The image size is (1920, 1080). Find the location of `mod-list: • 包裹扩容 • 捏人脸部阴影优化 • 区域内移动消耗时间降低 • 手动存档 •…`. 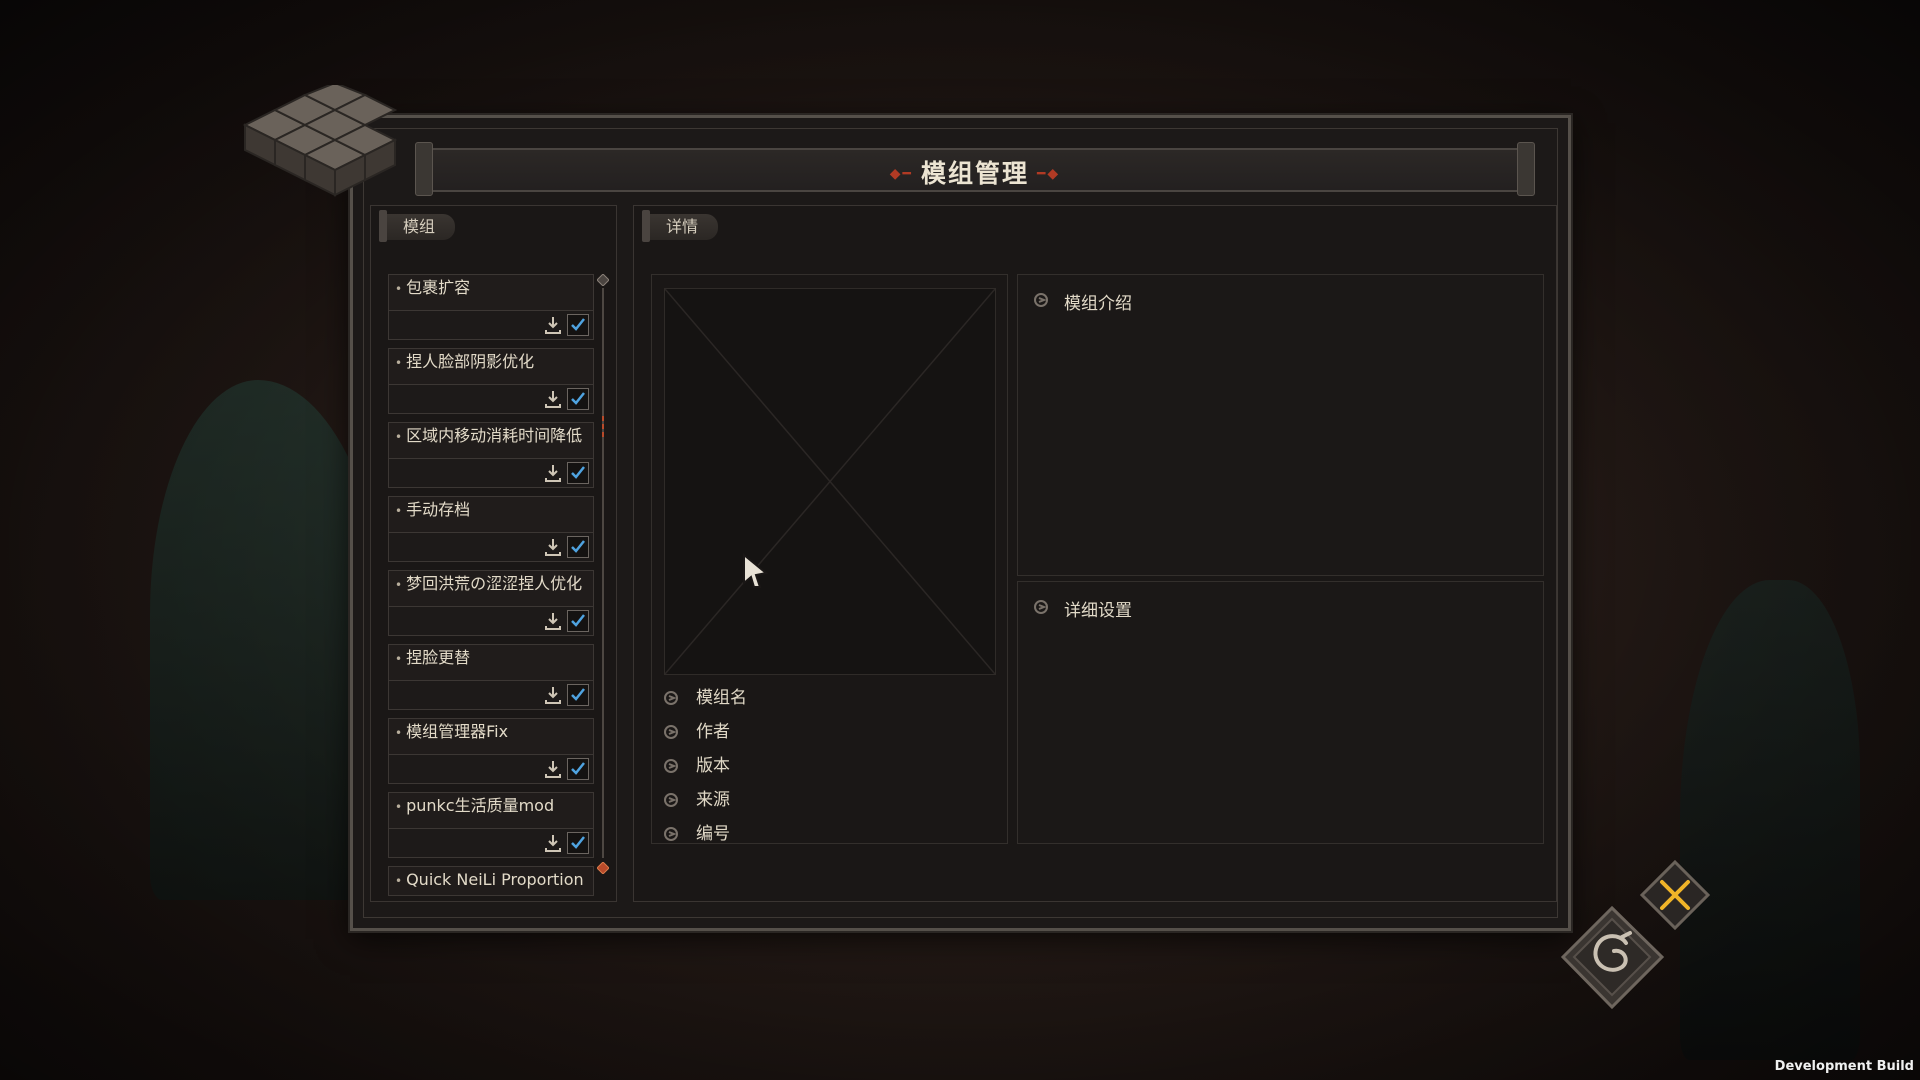

mod-list: • 包裹扩容 • 捏人脸部阴影优化 • 区域内移动消耗时间降低 • 手动存档 •… is located at coordinates (491, 589).